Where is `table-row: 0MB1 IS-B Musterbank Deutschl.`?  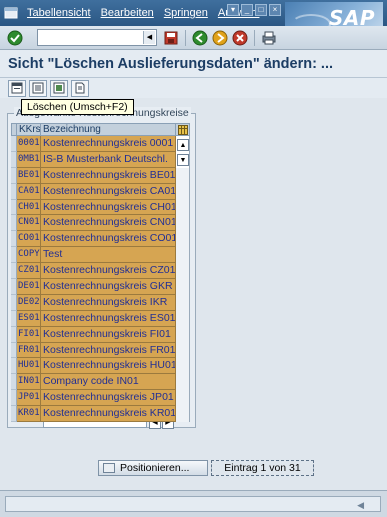
table-row: 0MB1 IS-B Musterbank Deutschl. is located at coordinates (100, 159).